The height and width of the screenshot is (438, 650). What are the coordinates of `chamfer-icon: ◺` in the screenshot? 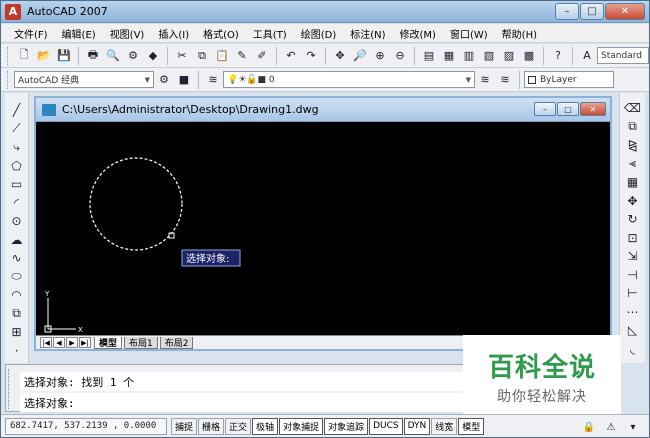 It's located at (633, 330).